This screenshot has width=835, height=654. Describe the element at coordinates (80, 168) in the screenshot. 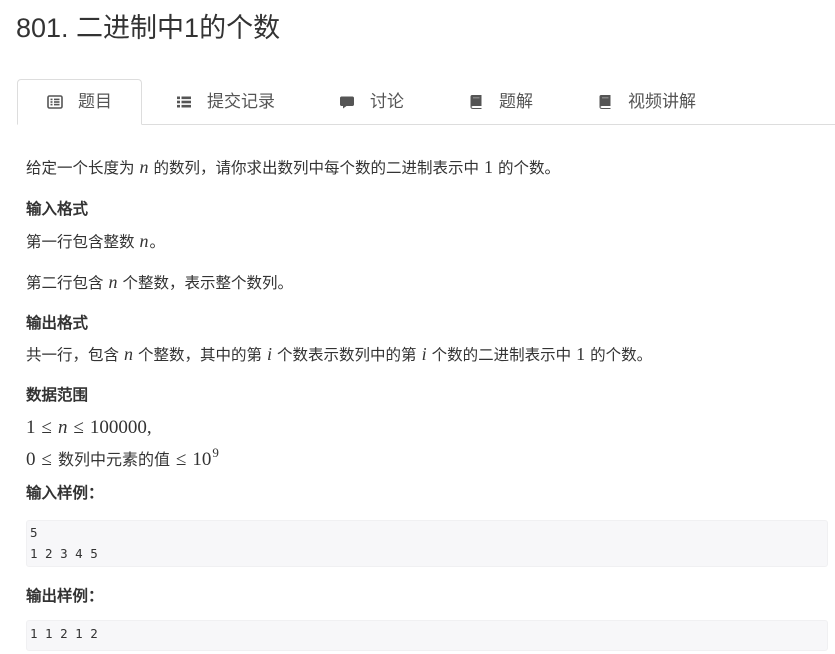

I see `description-text: 给定一个长度为` at that location.